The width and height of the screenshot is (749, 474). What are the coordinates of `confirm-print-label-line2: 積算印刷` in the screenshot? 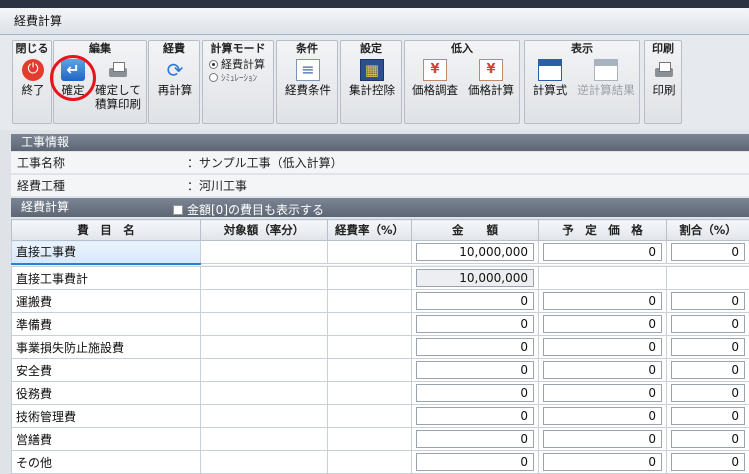 It's located at (118, 104).